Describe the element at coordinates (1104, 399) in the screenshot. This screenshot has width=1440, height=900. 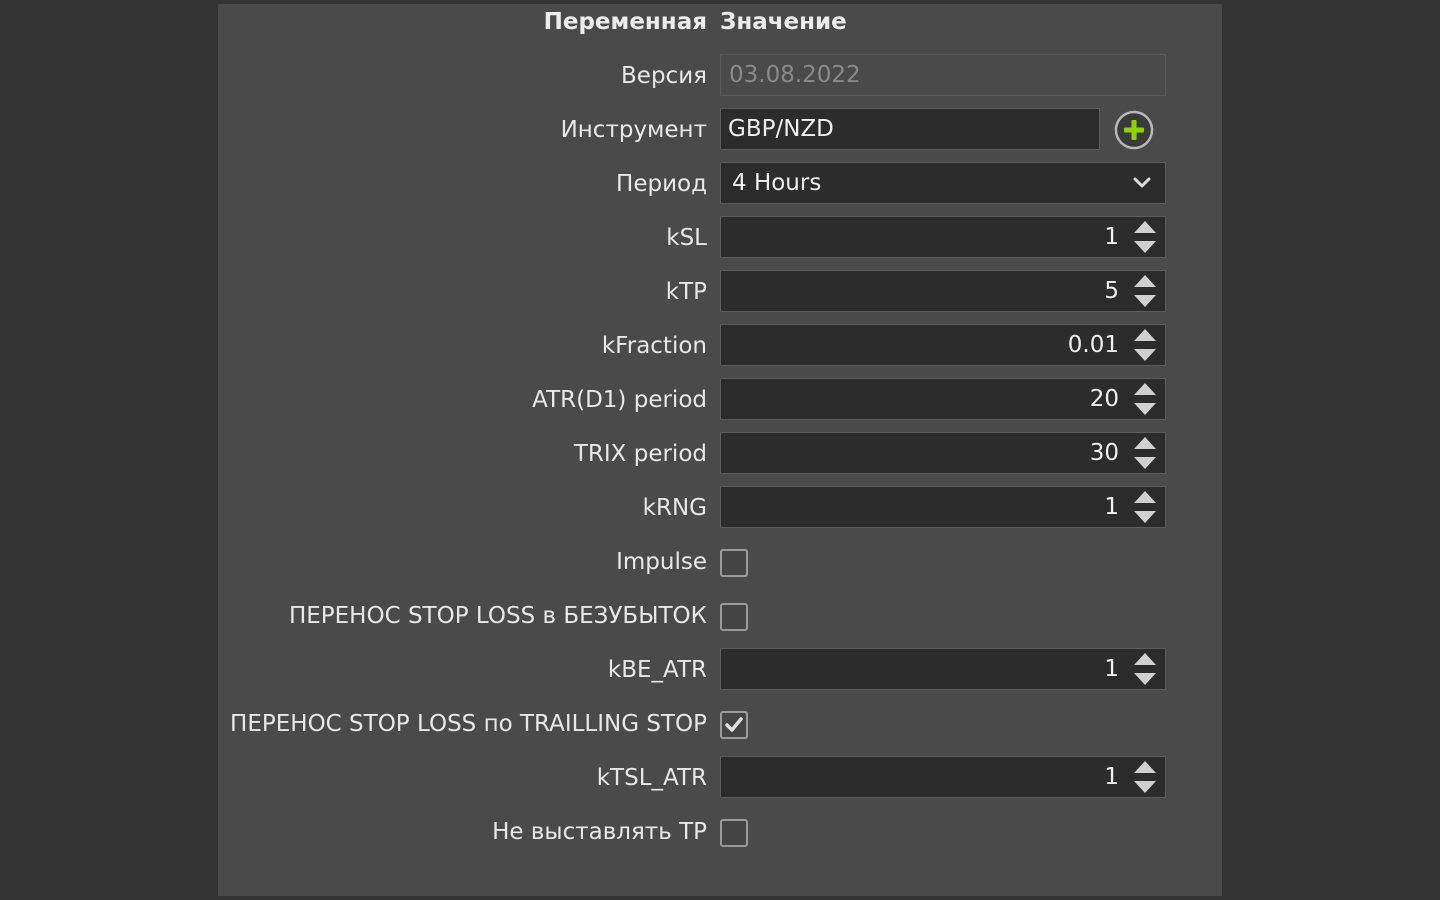
I see `atr-period-value: 20` at that location.